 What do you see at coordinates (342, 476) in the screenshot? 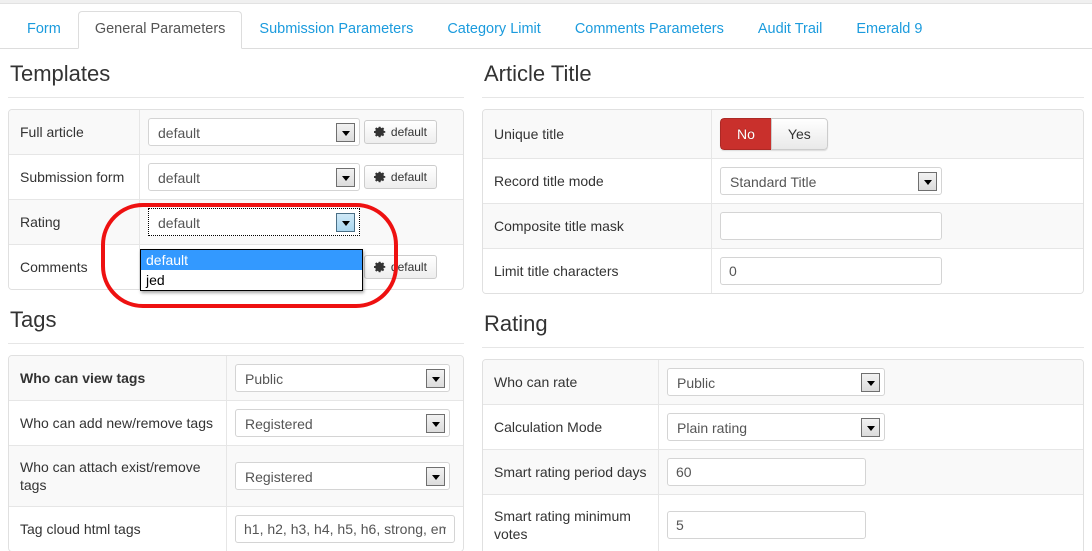
I see `who-can-attach-remove-tags-select: Registered` at bounding box center [342, 476].